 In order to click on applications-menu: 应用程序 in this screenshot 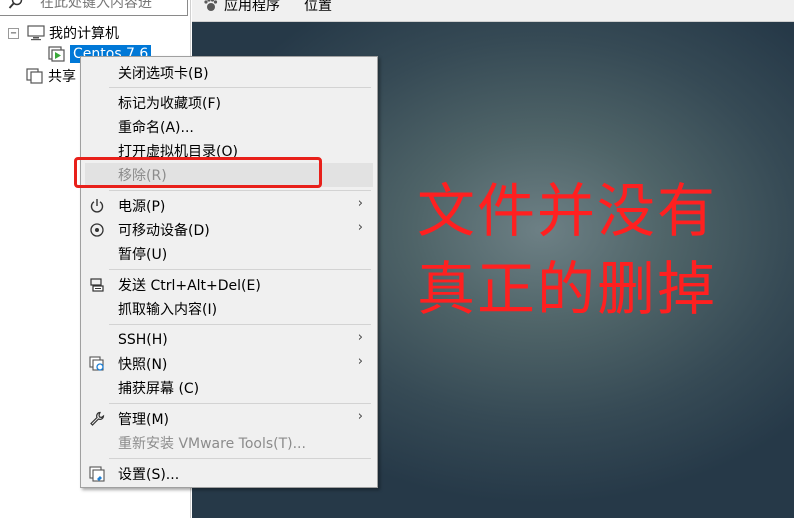, I will do `click(241, 8)`.